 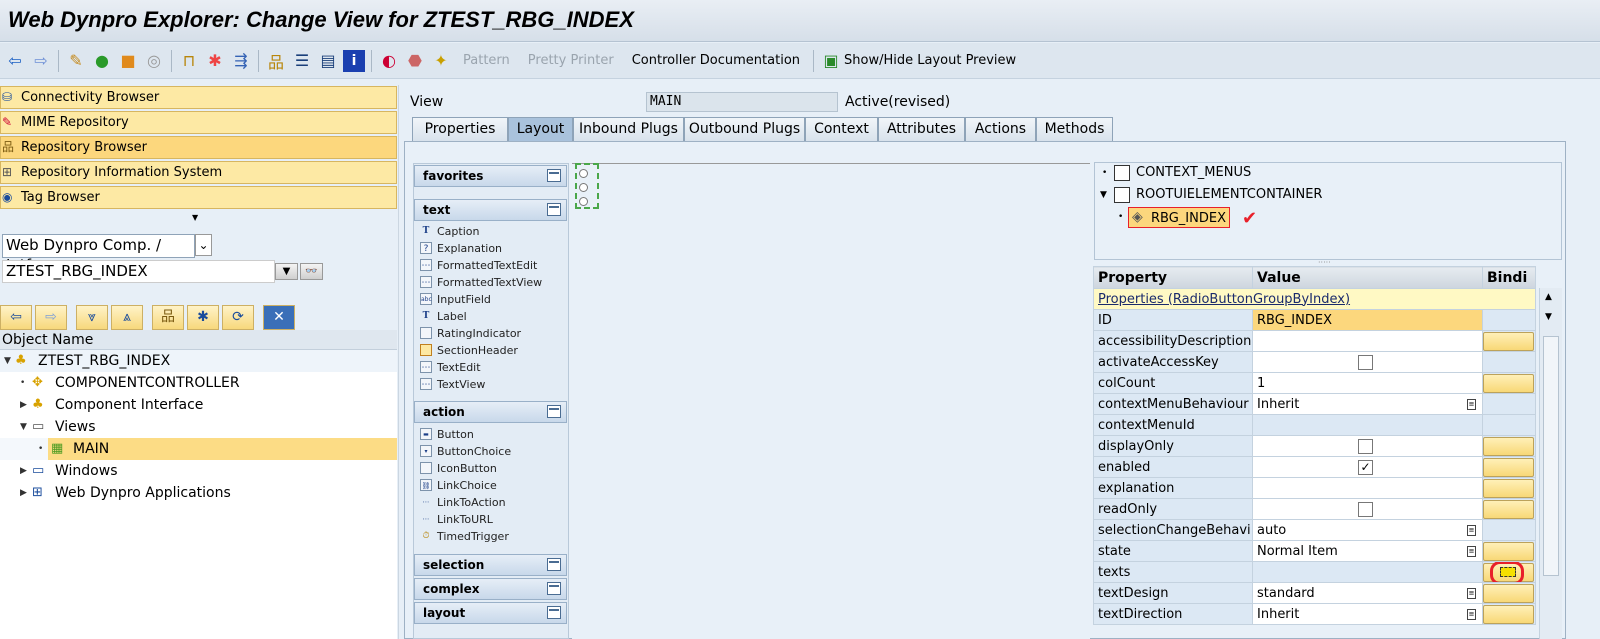 I want to click on scroll-thumb, so click(x=1551, y=456).